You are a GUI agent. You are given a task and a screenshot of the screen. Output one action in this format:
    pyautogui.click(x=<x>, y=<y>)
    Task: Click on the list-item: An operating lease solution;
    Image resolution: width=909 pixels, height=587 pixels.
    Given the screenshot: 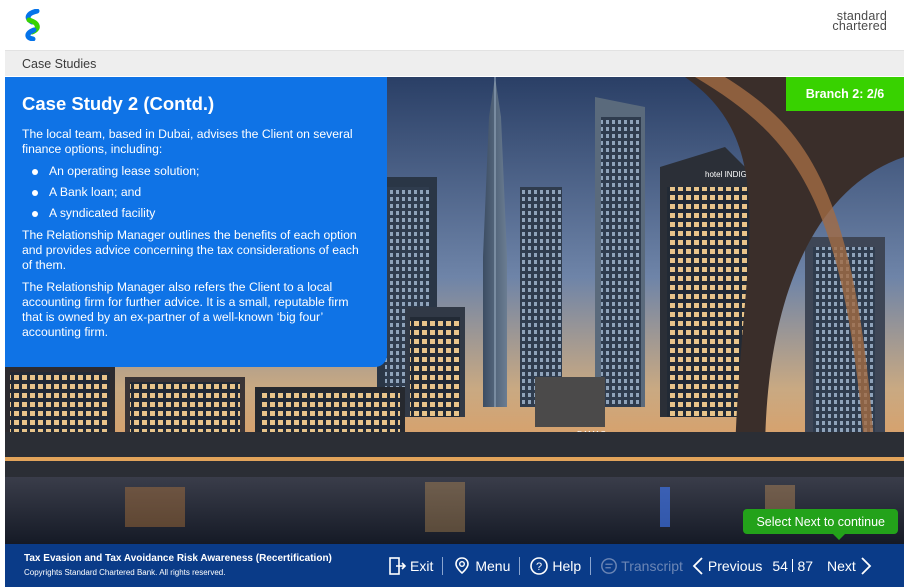 What is the action you would take?
    pyautogui.click(x=200, y=171)
    